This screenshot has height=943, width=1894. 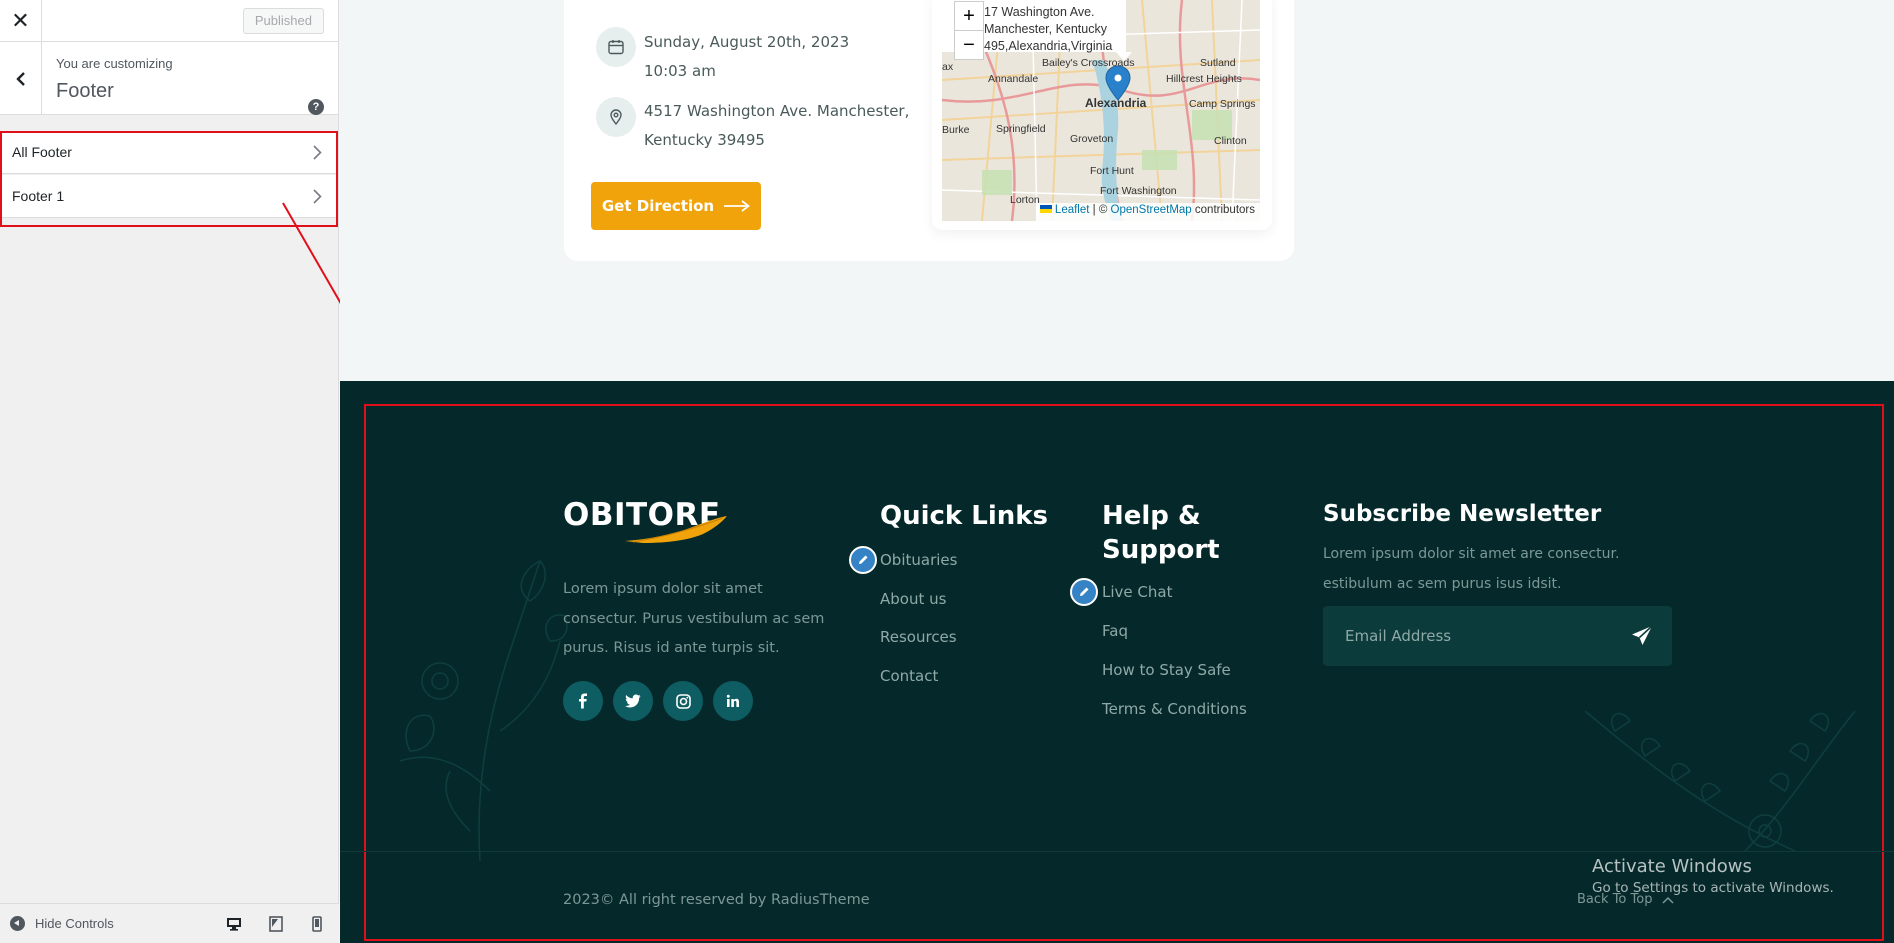 What do you see at coordinates (1112, 171) in the screenshot?
I see `map-place-label: Fort Hunt` at bounding box center [1112, 171].